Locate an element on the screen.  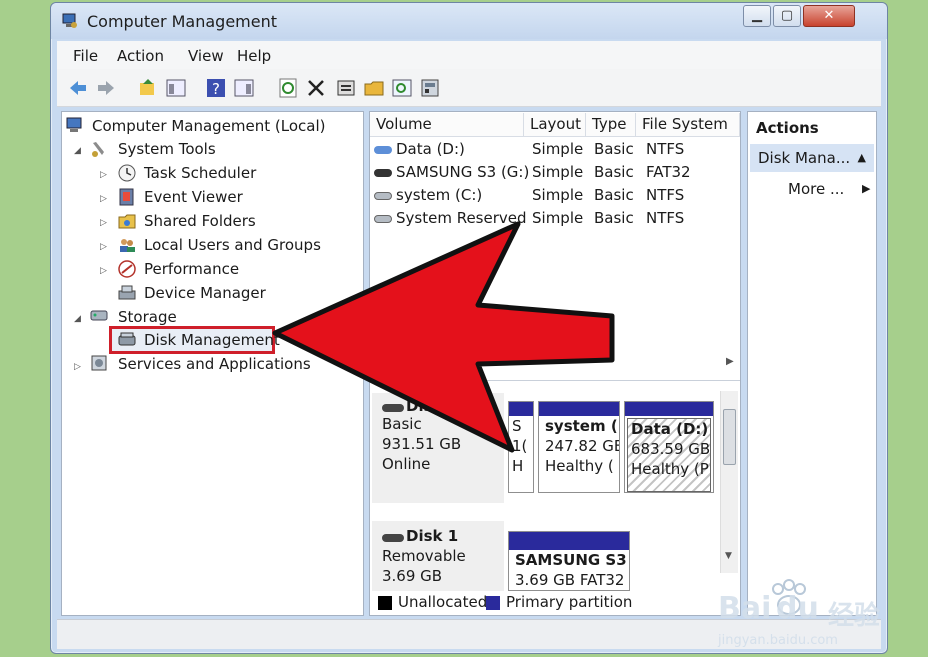
tree-item-shared-folders: Shared Folders is located at coordinates (200, 221).